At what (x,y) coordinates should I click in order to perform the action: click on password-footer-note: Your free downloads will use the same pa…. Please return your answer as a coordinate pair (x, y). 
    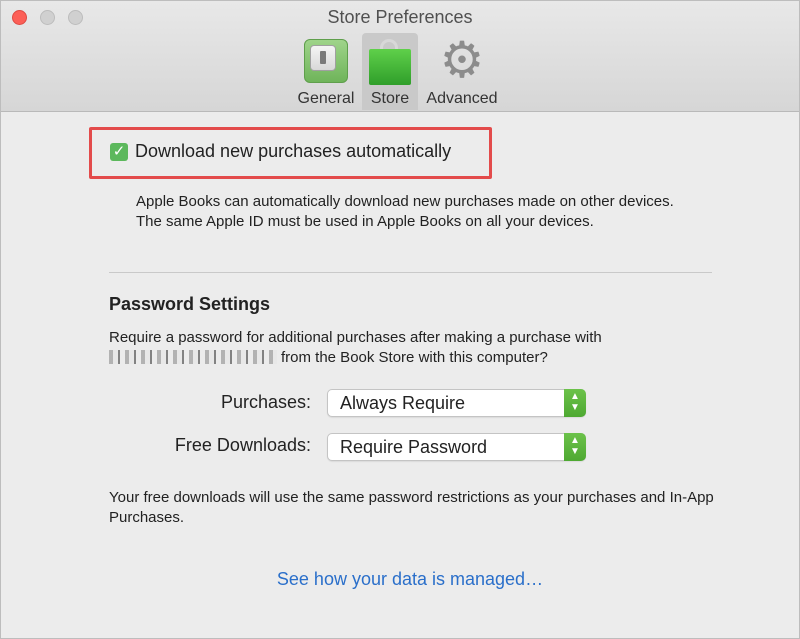
    Looking at the image, I should click on (411, 507).